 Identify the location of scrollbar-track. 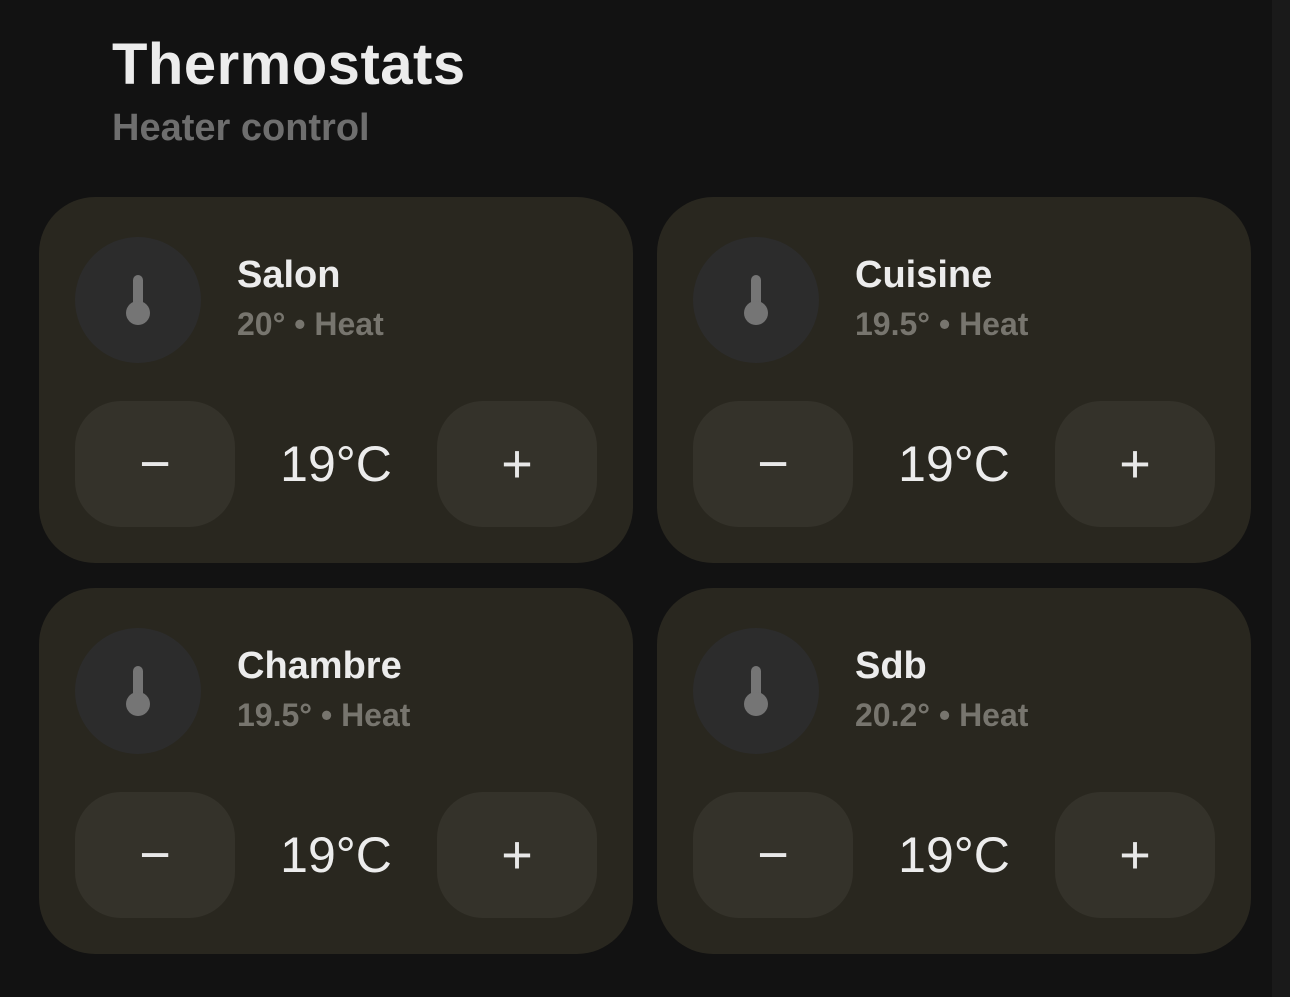
(1281, 498).